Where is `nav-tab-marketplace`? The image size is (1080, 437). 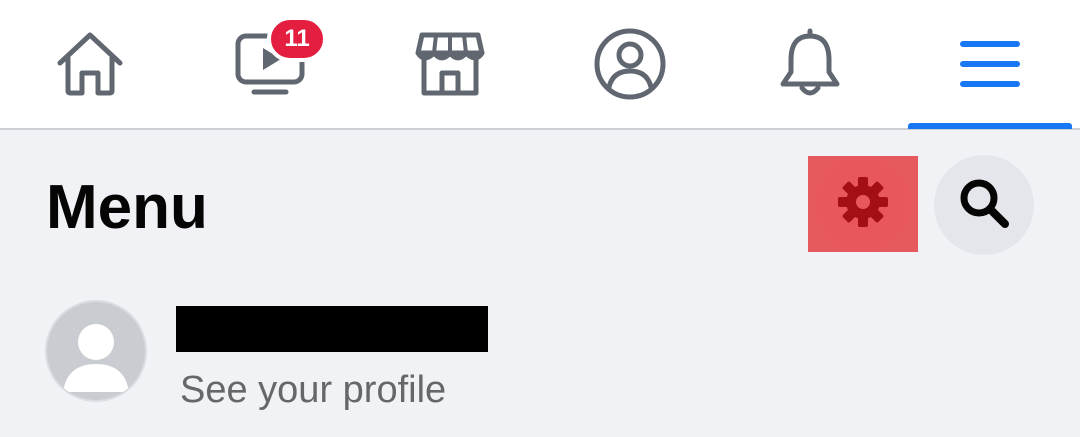 nav-tab-marketplace is located at coordinates (450, 64).